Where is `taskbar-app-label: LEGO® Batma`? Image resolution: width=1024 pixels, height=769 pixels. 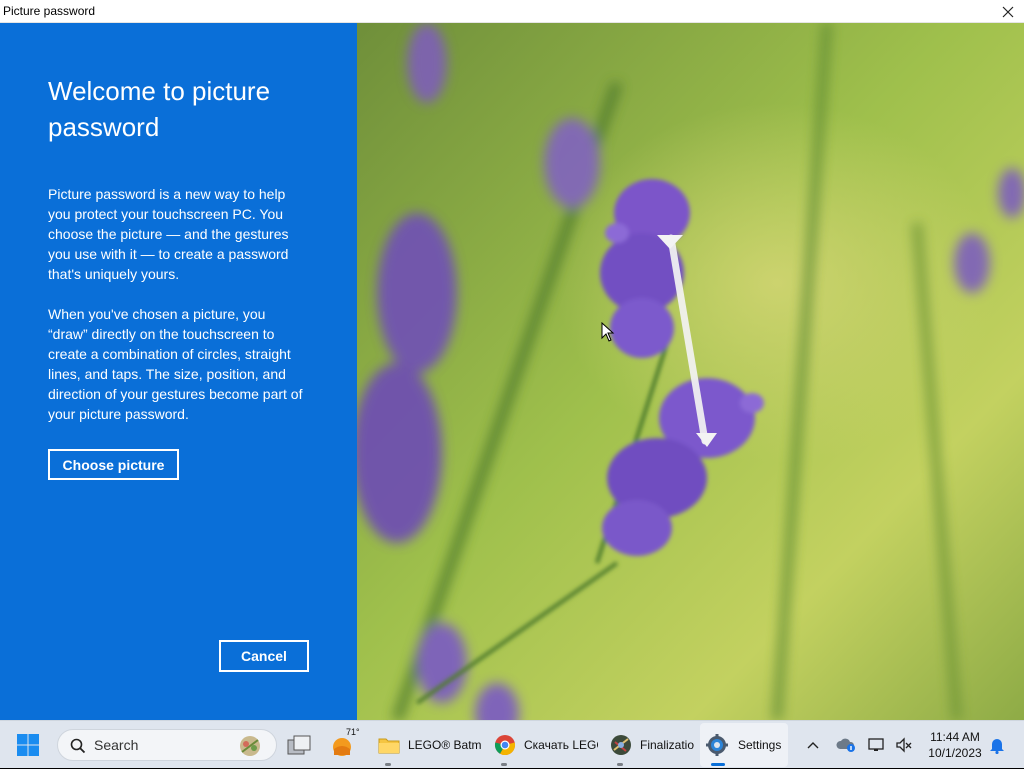
taskbar-app-label: LEGO® Batma is located at coordinates (445, 745).